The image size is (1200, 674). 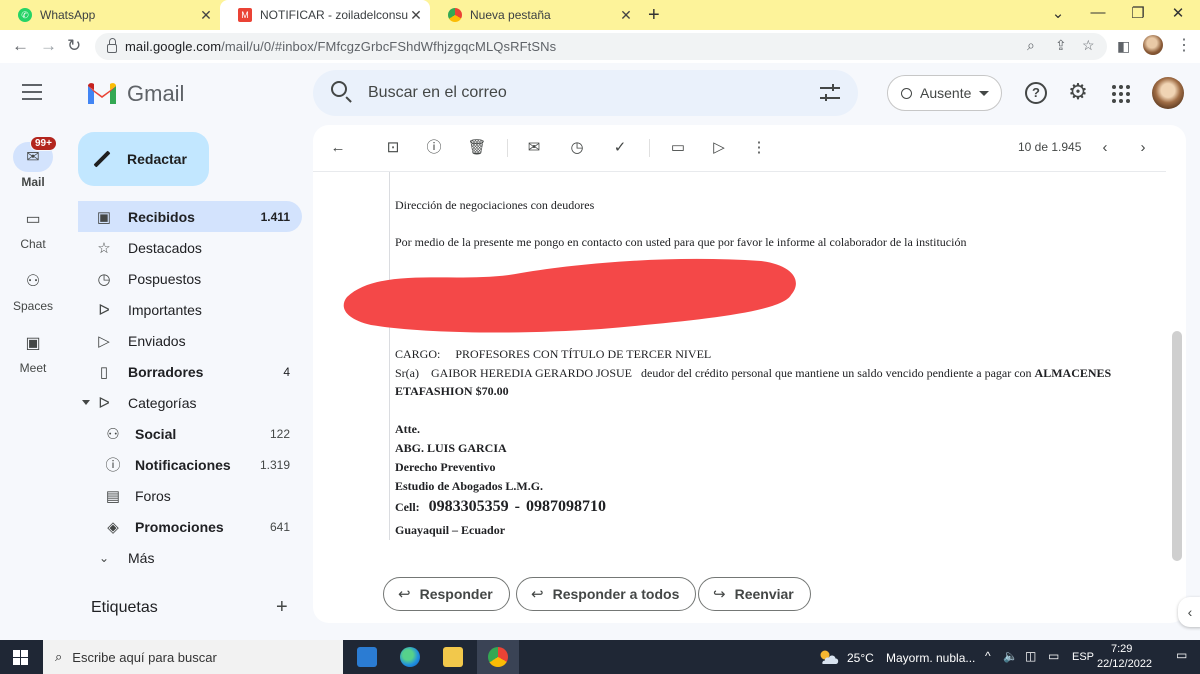 I want to click on account-avatar, so click(x=1168, y=93).